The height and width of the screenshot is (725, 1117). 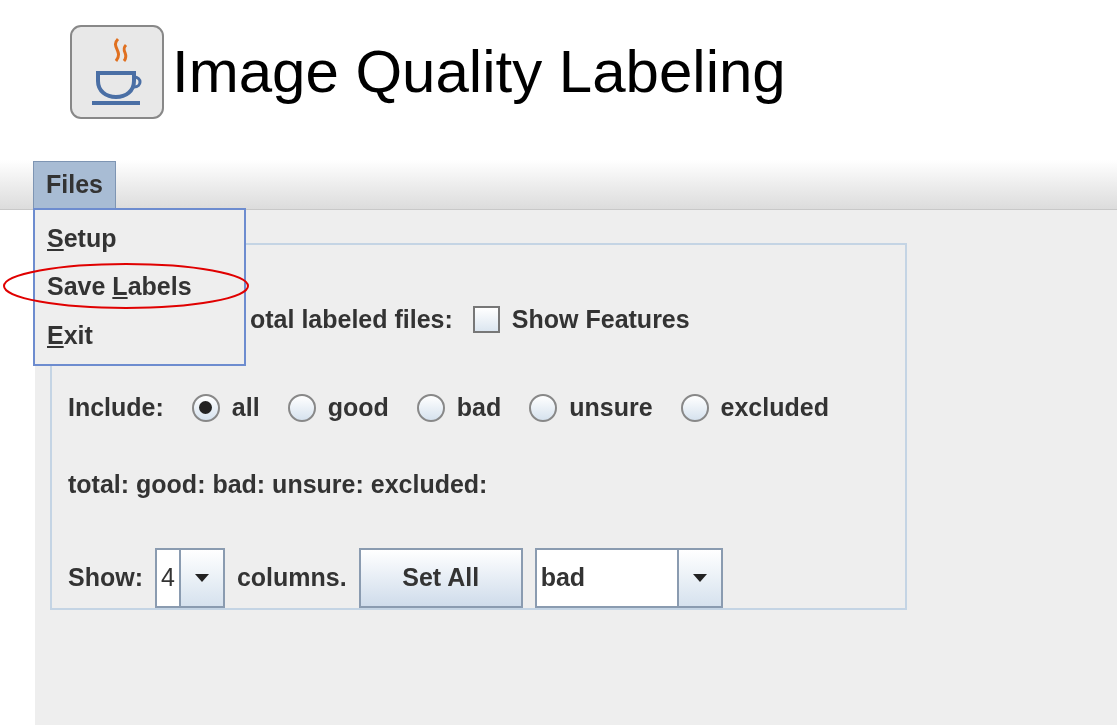 I want to click on radio-label: bad, so click(x=479, y=407).